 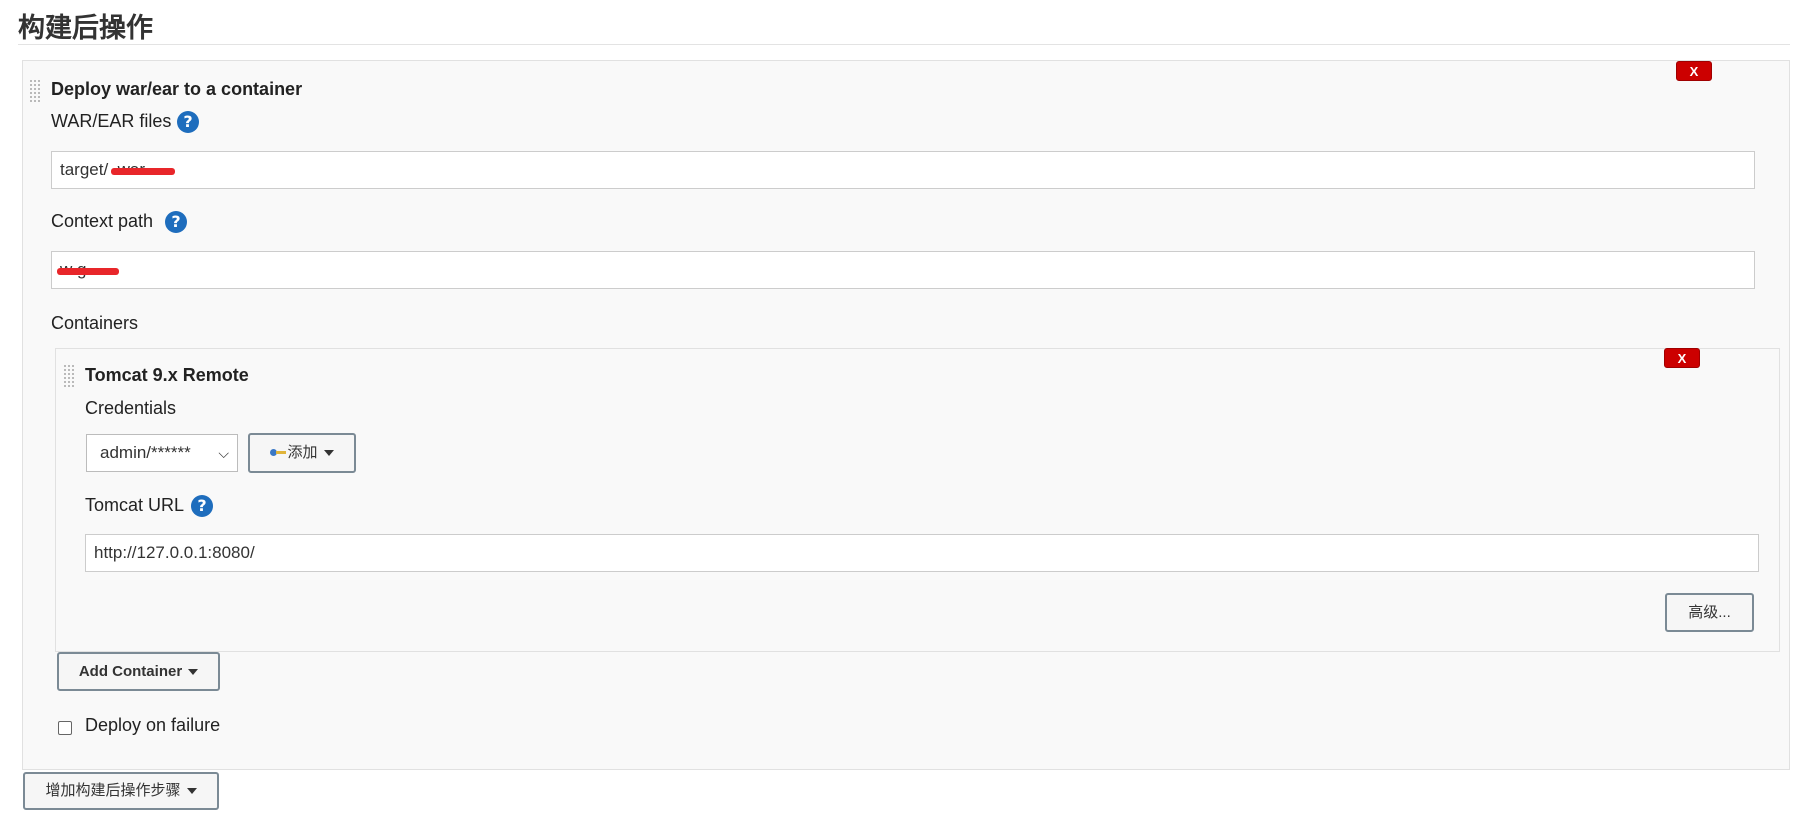 I want to click on credentials-selected-value: admin/******, so click(x=145, y=452).